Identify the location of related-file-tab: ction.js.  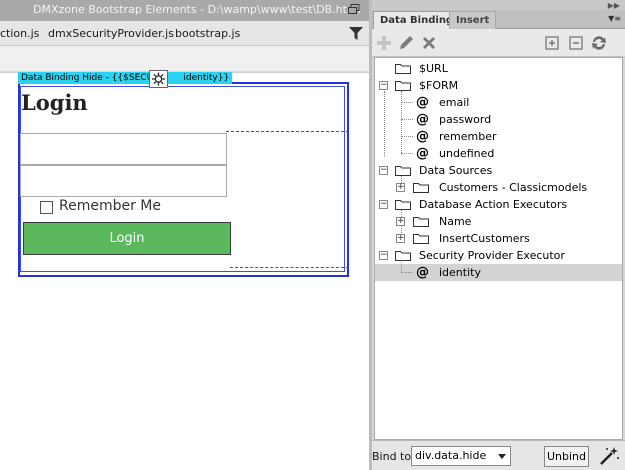
(19, 33).